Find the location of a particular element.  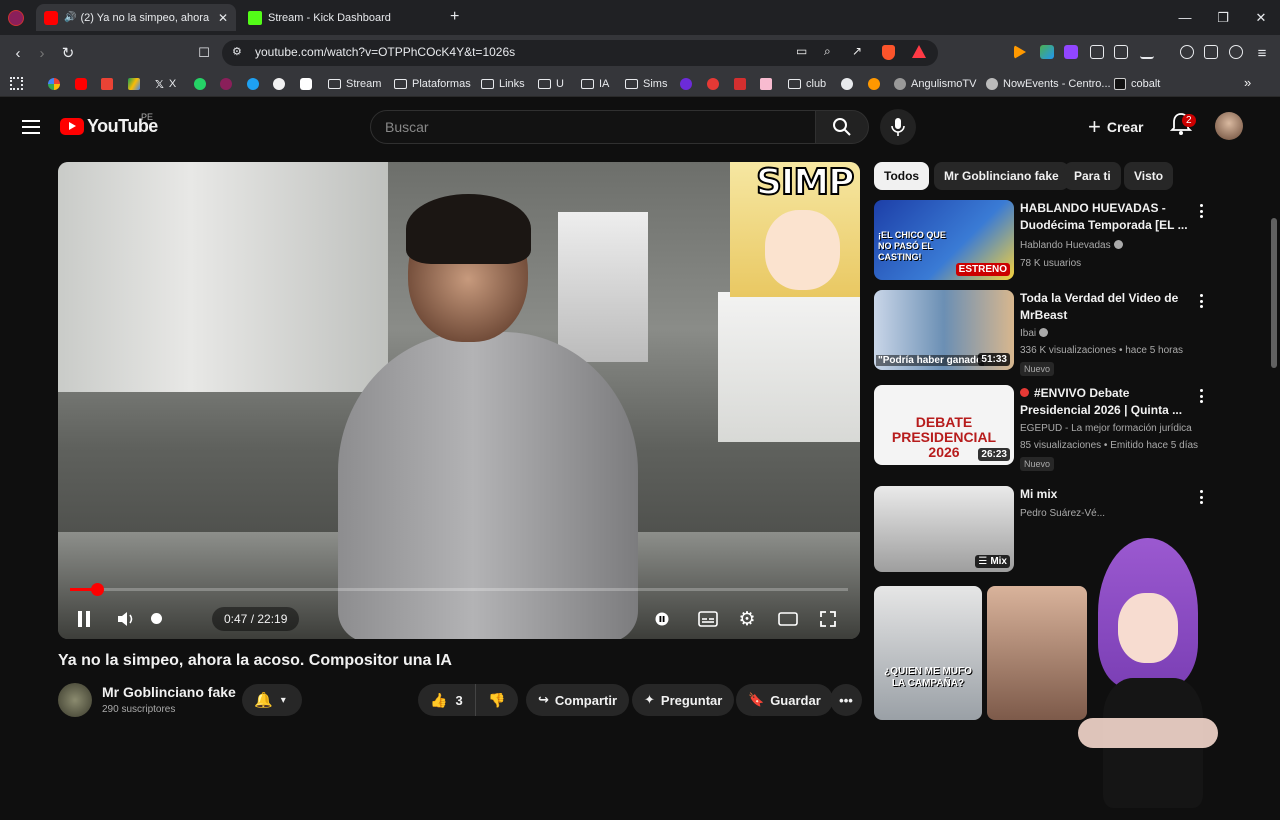

bookmark-folder-sims: Sims is located at coordinates (646, 84).